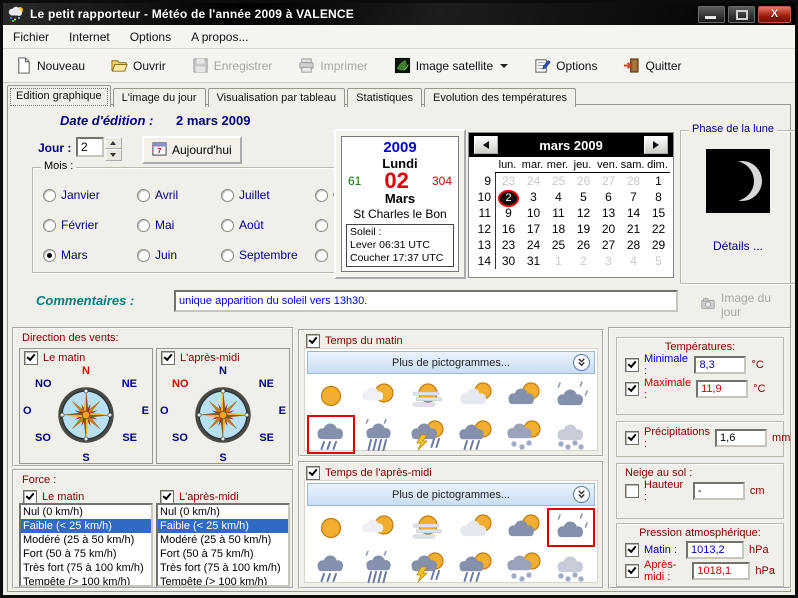 The width and height of the screenshot is (798, 598). Describe the element at coordinates (656, 145) in the screenshot. I see `calendar-next-button` at that location.